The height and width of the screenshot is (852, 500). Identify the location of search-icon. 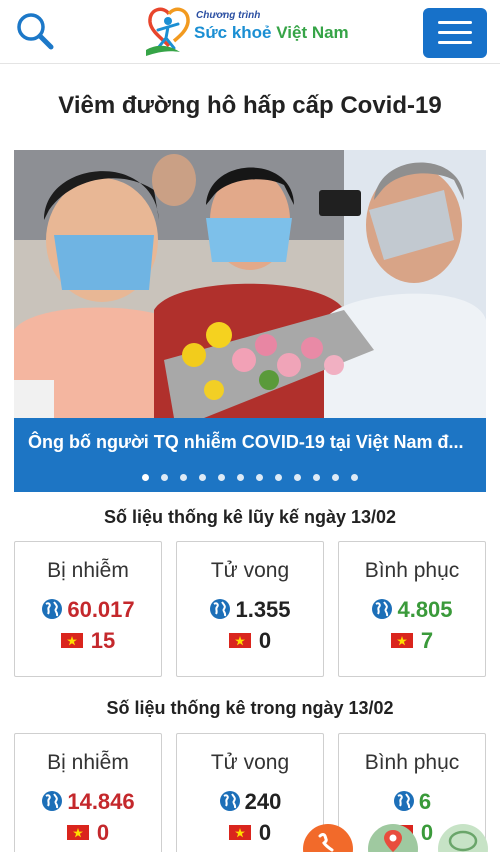
(35, 31).